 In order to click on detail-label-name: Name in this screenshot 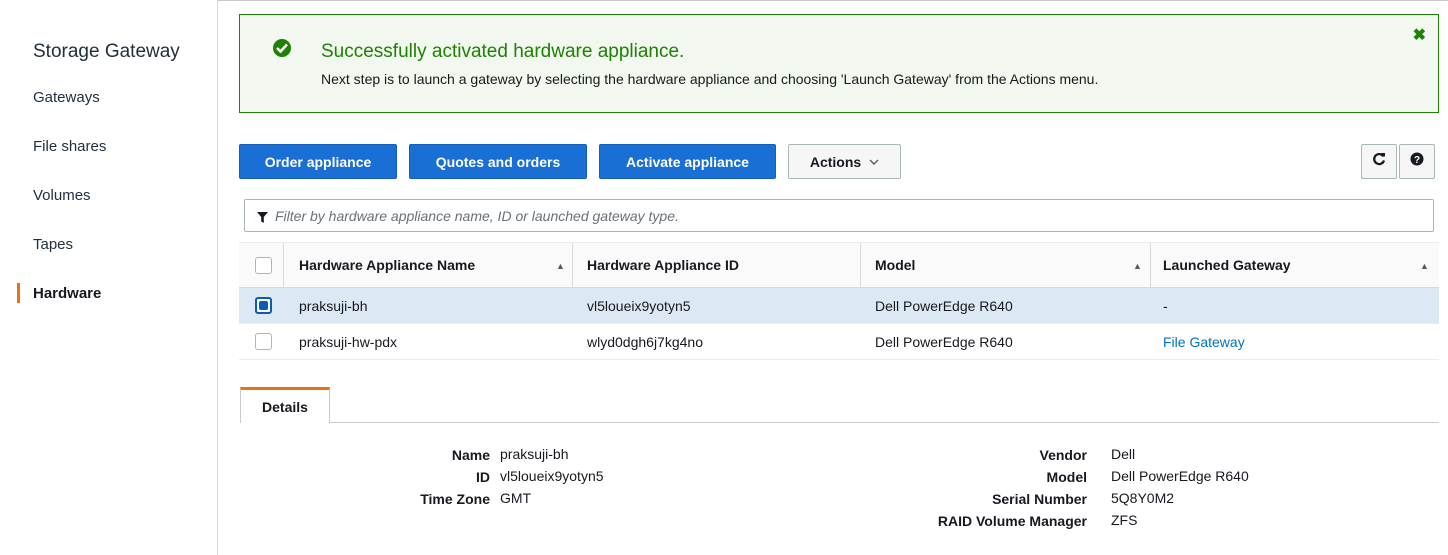, I will do `click(470, 455)`.